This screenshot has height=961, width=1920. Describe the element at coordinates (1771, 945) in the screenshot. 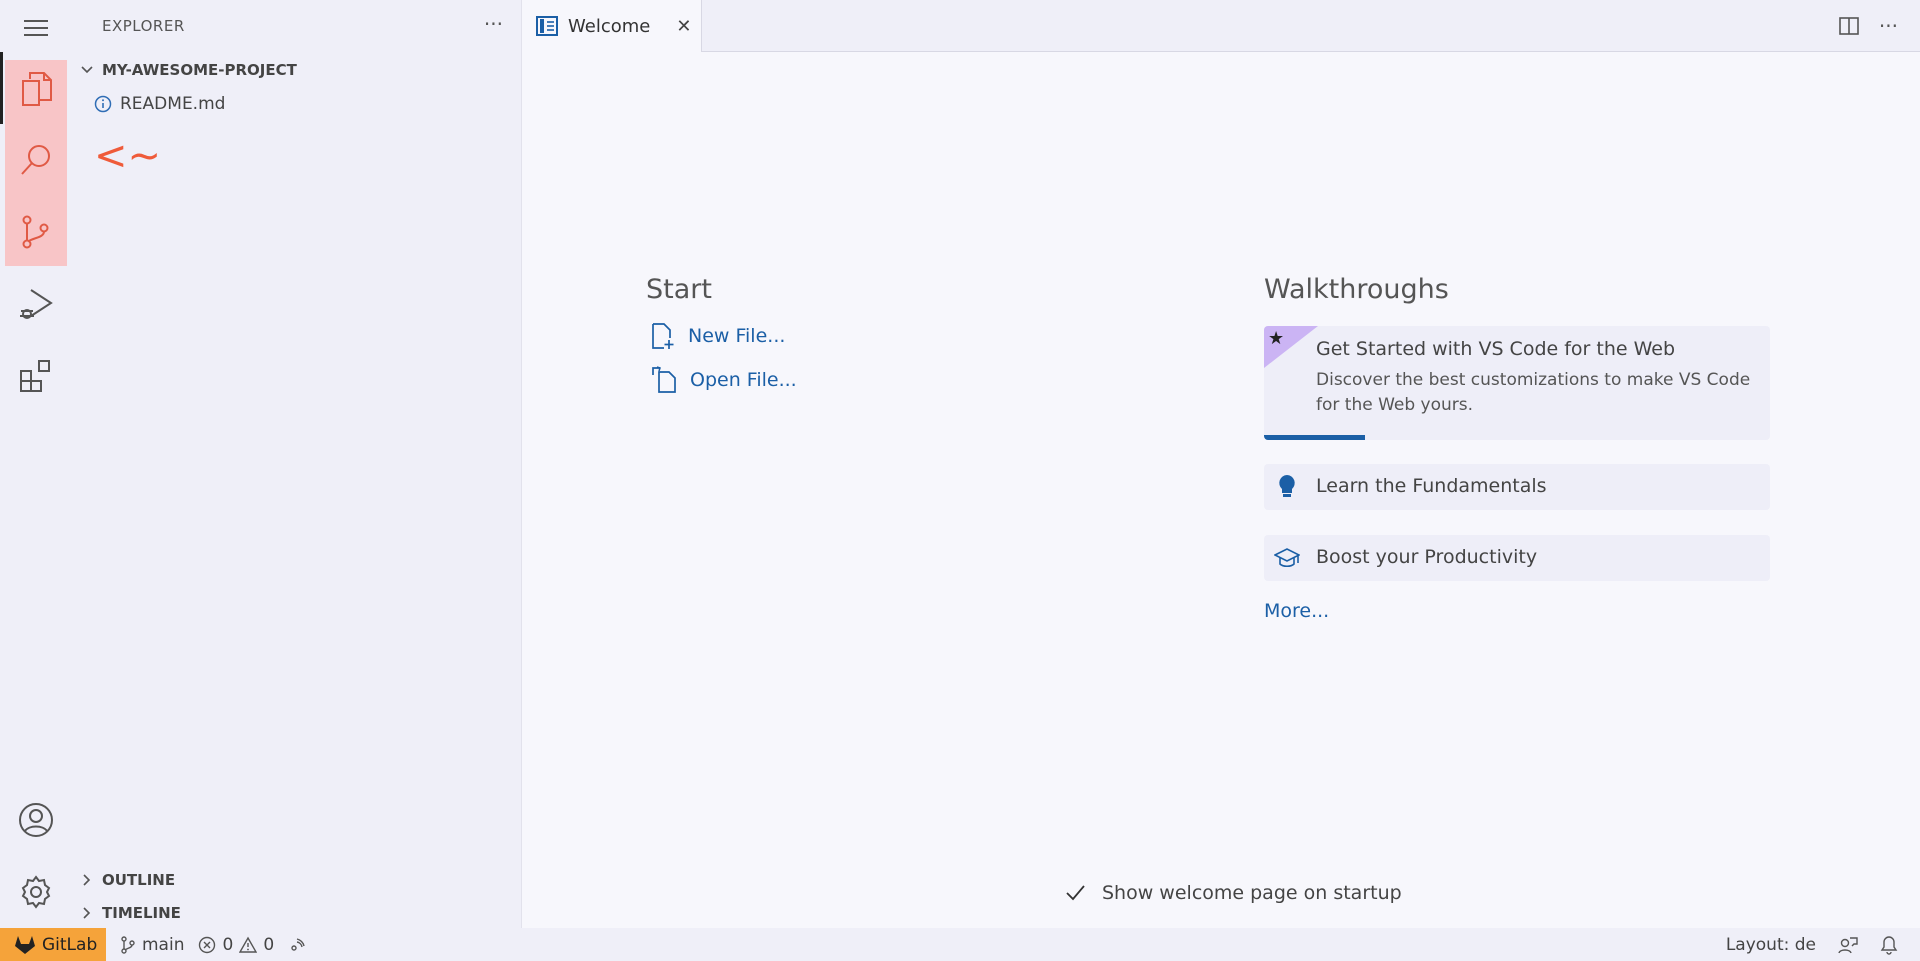

I see `layout-indicator: Layout: de` at that location.